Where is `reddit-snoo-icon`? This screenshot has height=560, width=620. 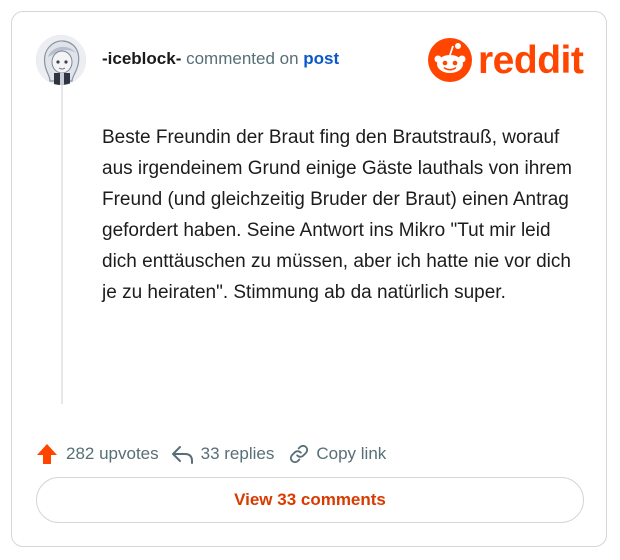 reddit-snoo-icon is located at coordinates (450, 60).